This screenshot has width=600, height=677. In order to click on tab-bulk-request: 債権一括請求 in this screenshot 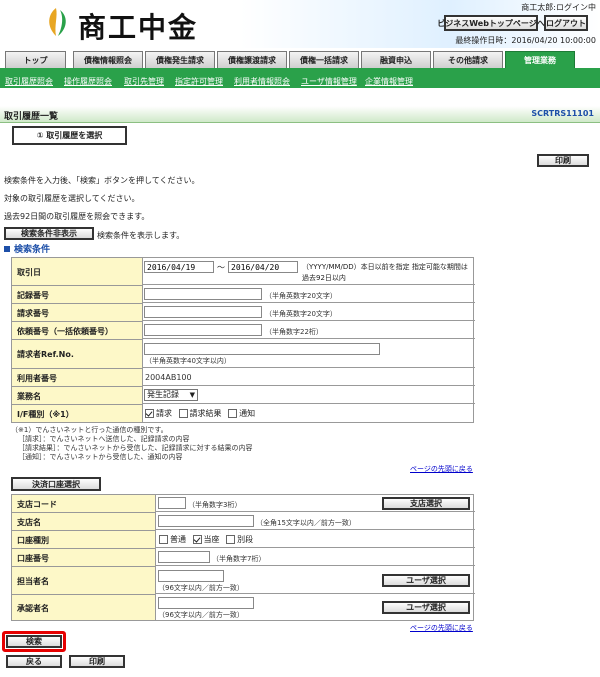, I will do `click(324, 59)`.